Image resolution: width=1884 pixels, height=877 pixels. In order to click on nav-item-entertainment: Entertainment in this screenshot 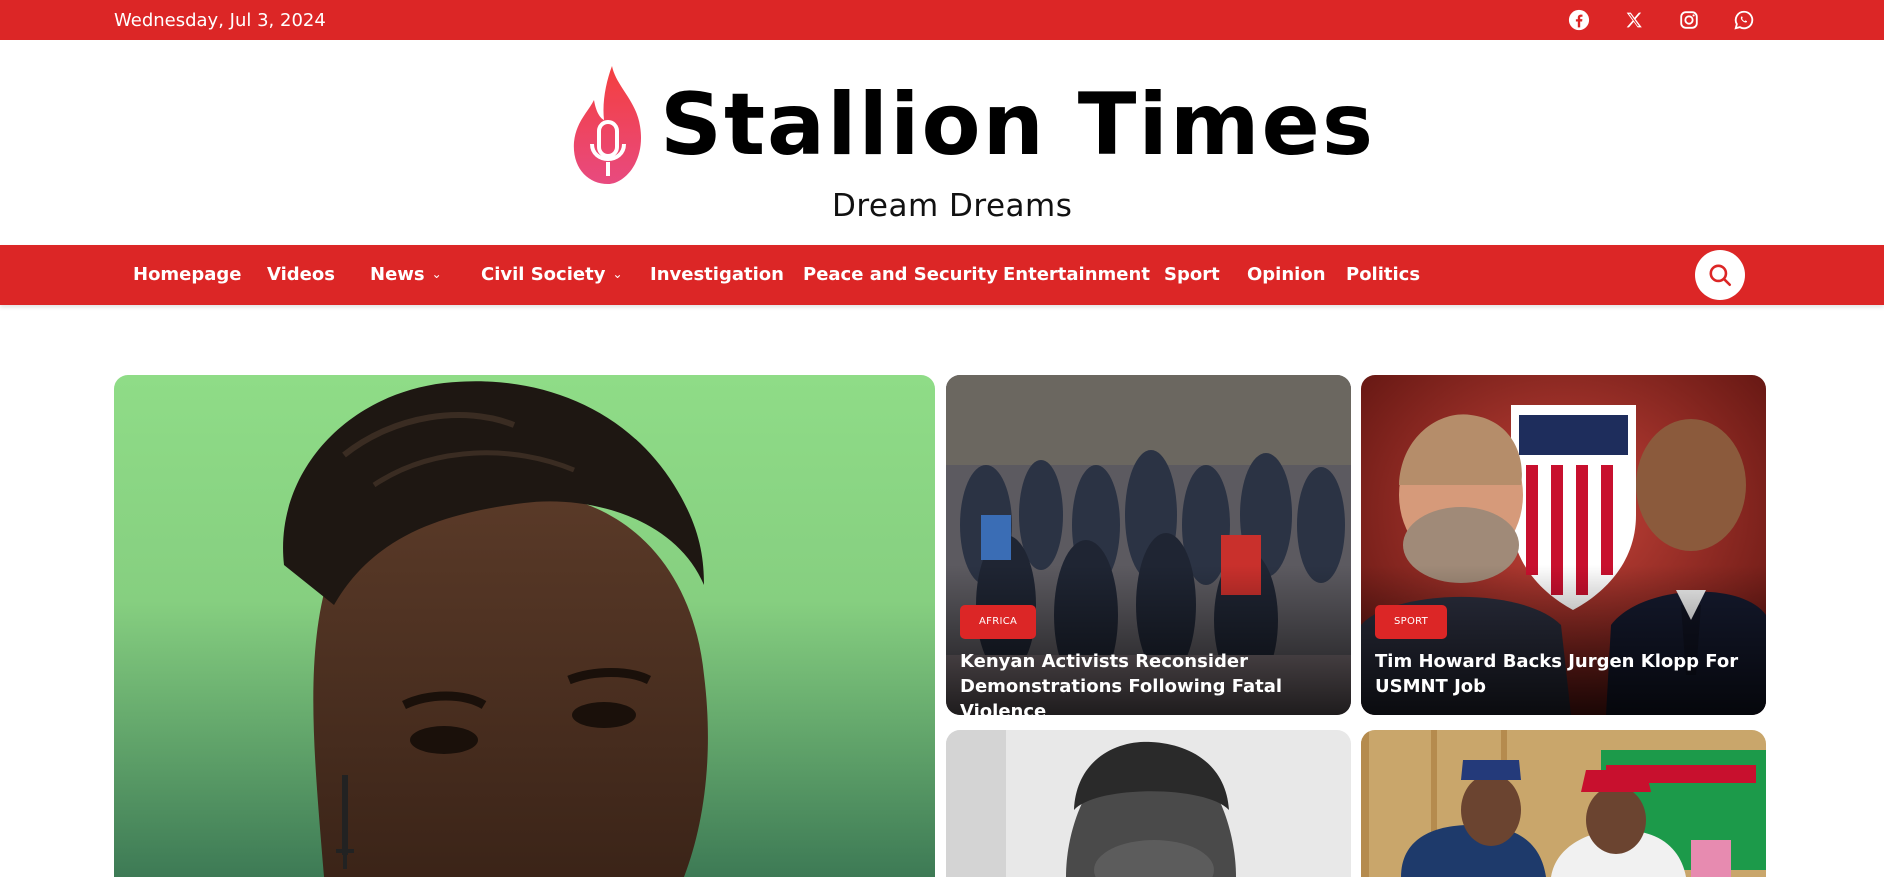, I will do `click(1076, 274)`.